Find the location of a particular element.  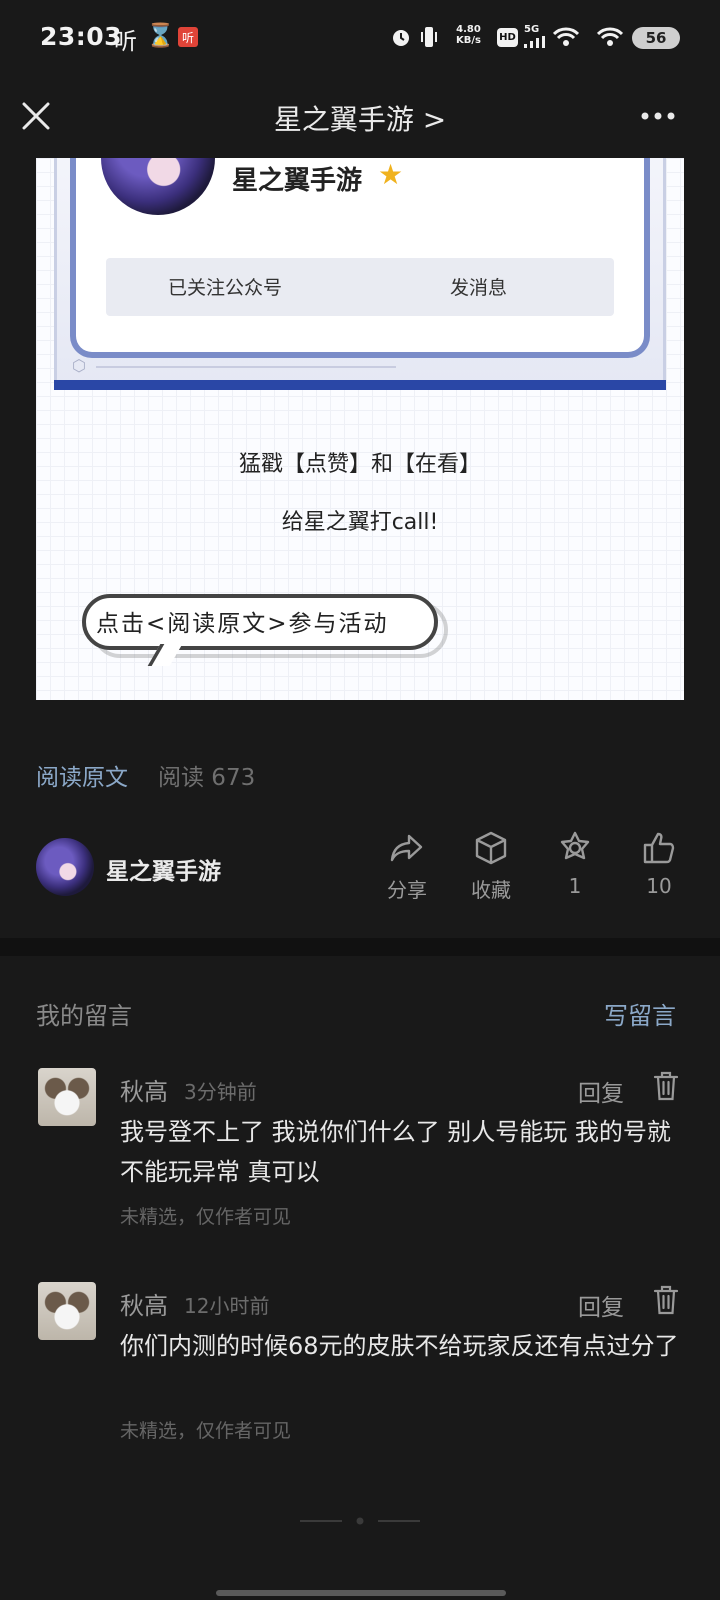

like-button: 10 is located at coordinates (659, 864).